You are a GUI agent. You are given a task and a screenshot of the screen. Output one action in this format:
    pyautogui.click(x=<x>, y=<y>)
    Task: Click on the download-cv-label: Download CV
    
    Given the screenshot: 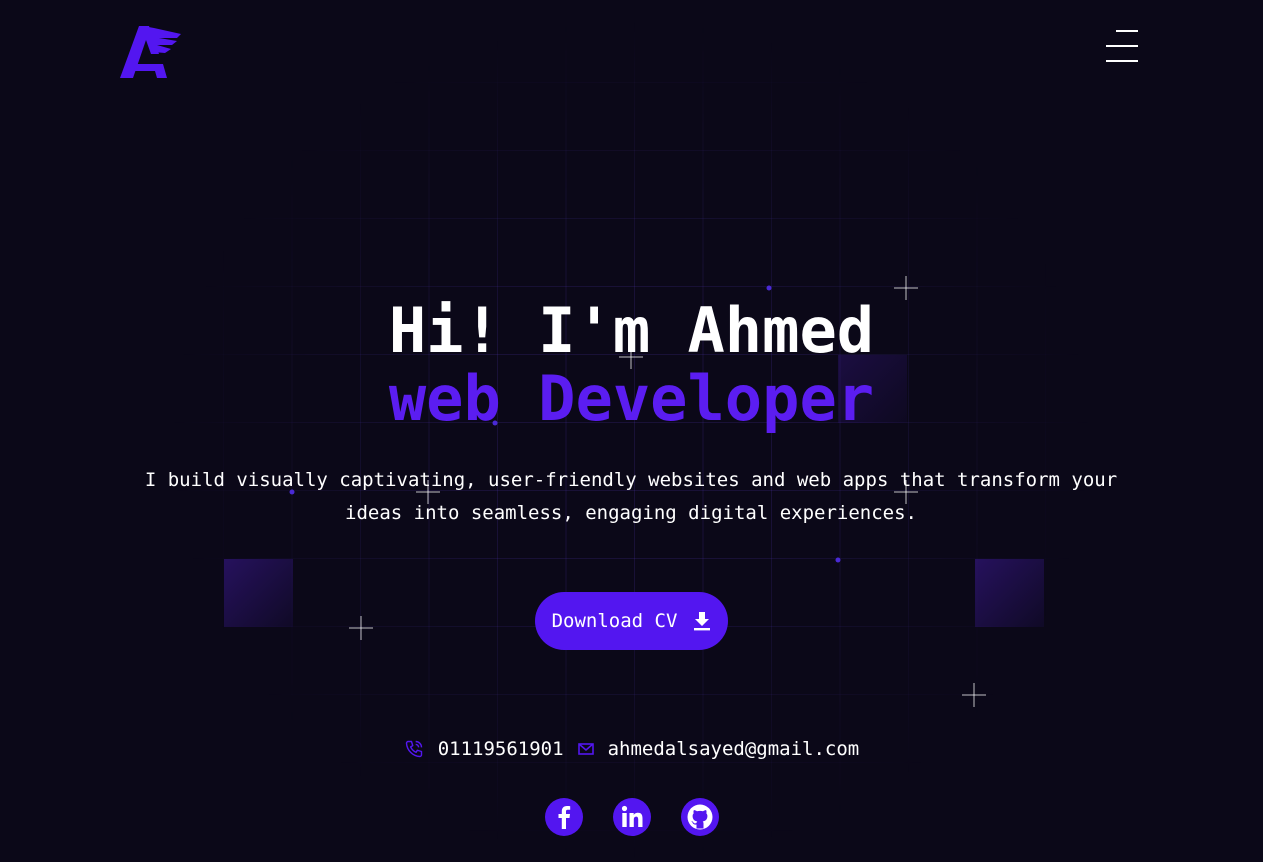 What is the action you would take?
    pyautogui.click(x=614, y=621)
    